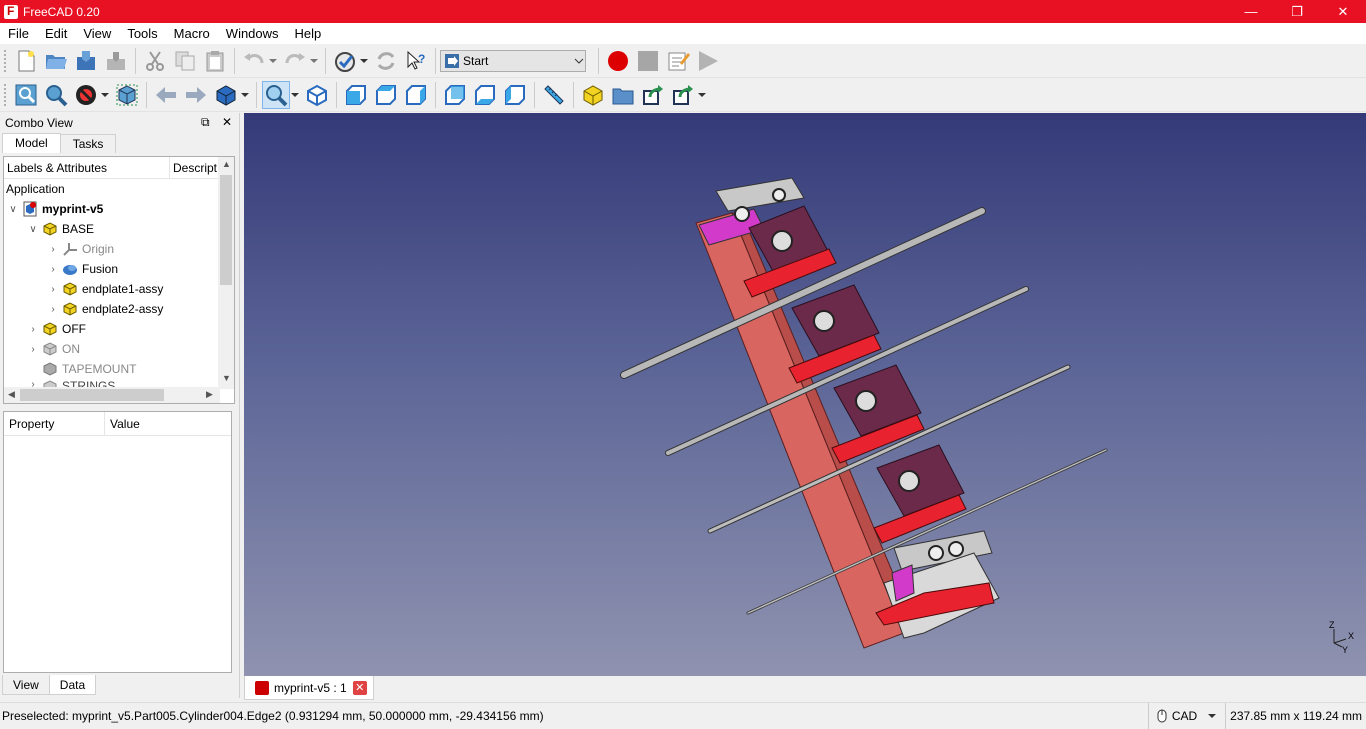  Describe the element at coordinates (485, 95) in the screenshot. I see `view-bottom-button` at that location.